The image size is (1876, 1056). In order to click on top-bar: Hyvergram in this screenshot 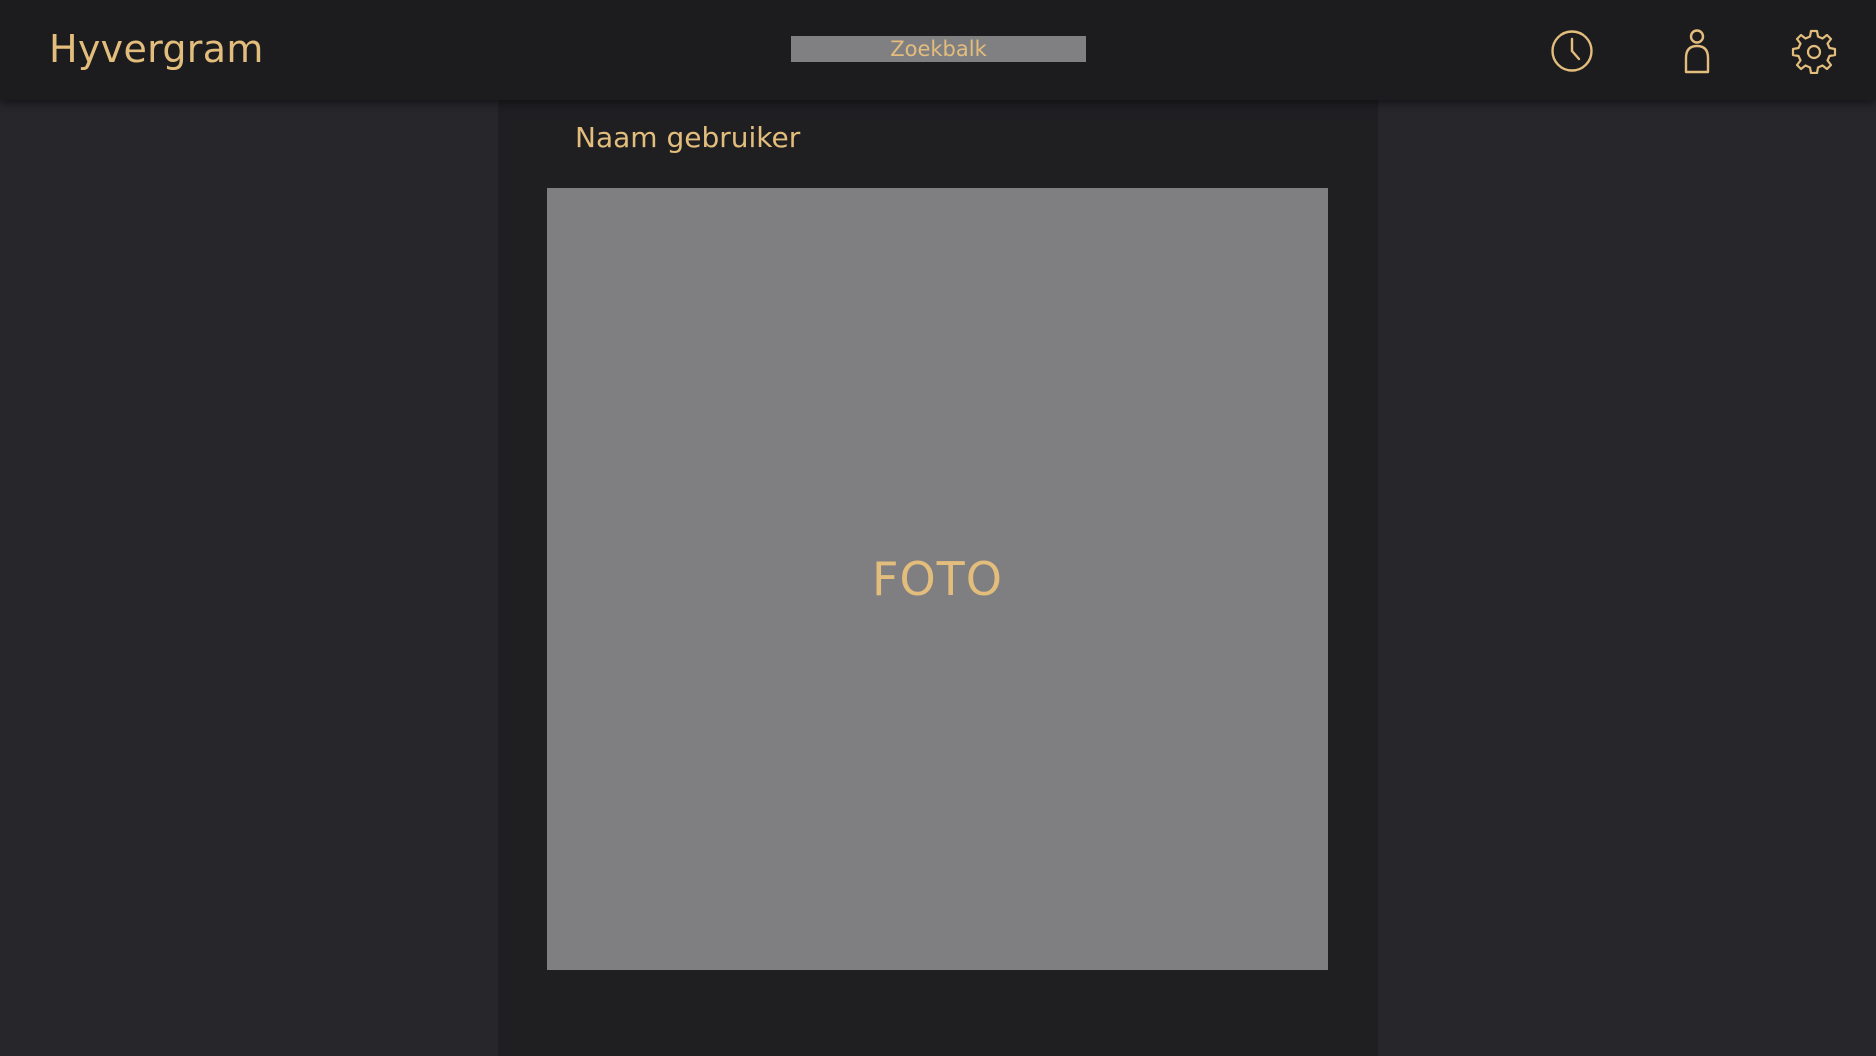, I will do `click(938, 50)`.